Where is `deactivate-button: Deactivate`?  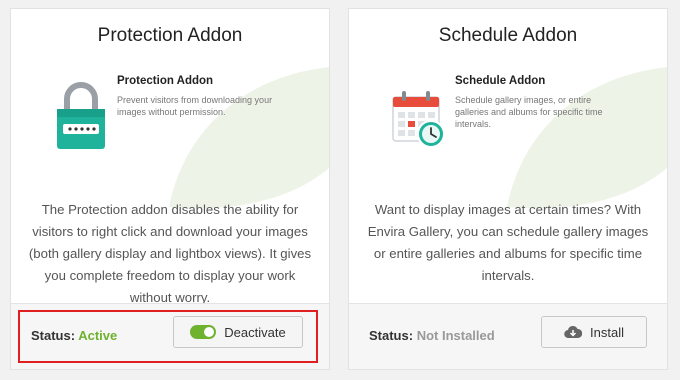 deactivate-button: Deactivate is located at coordinates (238, 332).